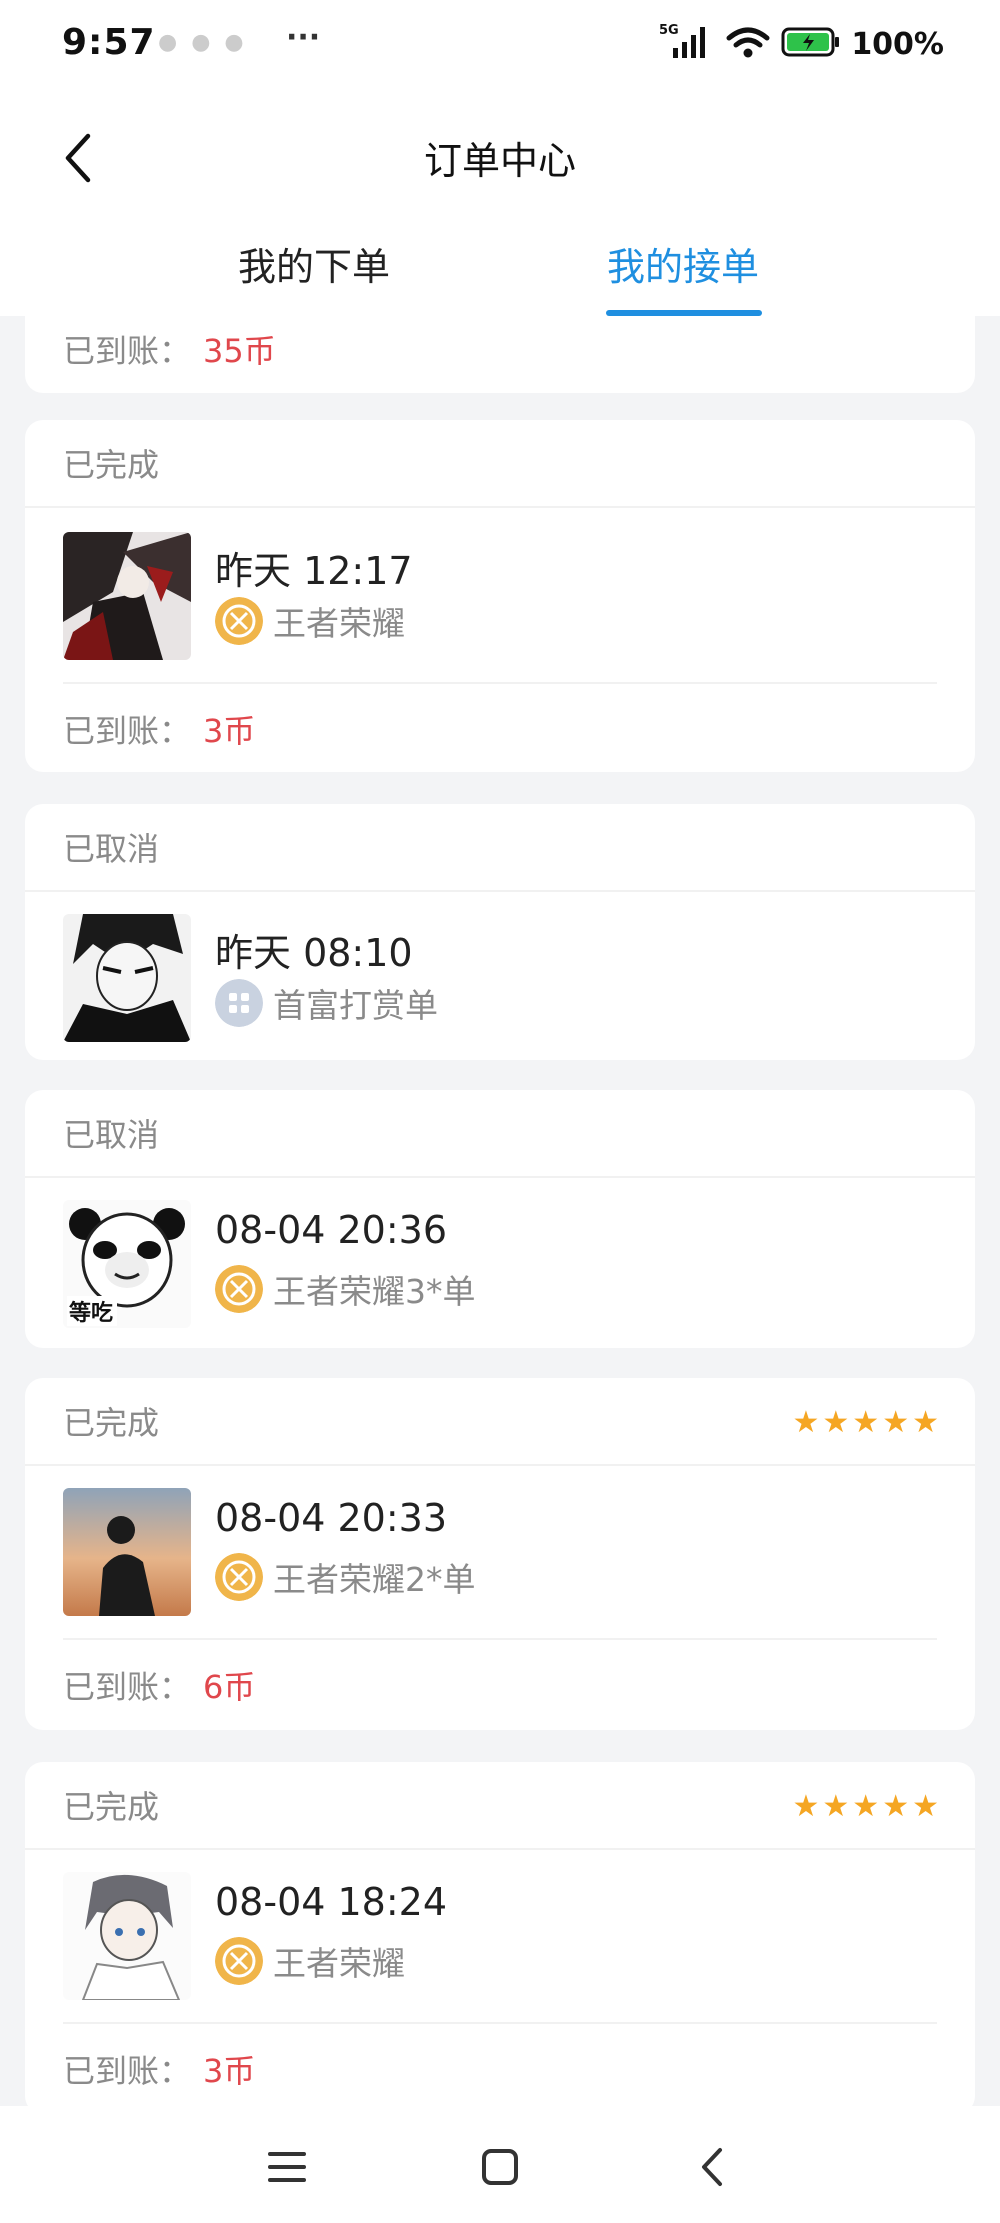 The image size is (1000, 2223). What do you see at coordinates (303, 37) in the screenshot?
I see `status-more: ···` at bounding box center [303, 37].